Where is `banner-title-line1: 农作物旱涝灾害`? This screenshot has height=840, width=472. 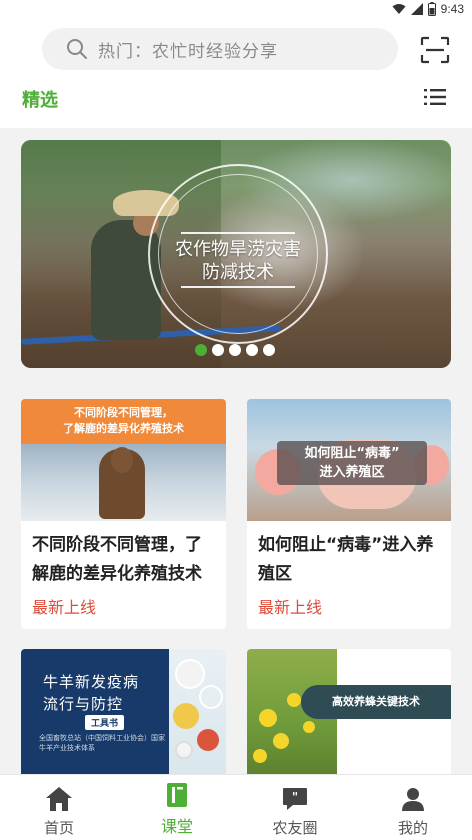 banner-title-line1: 农作物旱涝灾害 is located at coordinates (238, 249).